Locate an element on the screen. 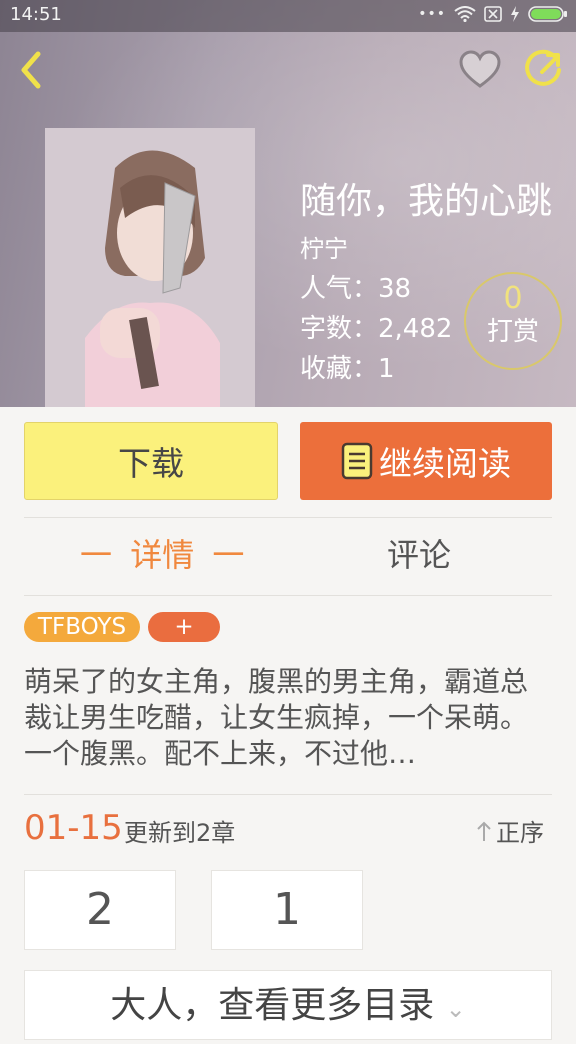 The width and height of the screenshot is (576, 1044). tab-active-dash-left: 一 is located at coordinates (96, 555).